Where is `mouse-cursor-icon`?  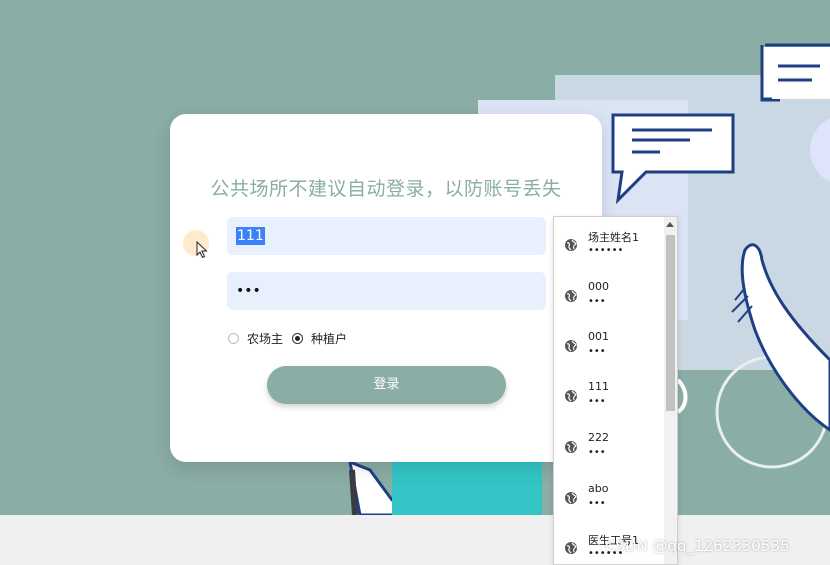 mouse-cursor-icon is located at coordinates (202, 250).